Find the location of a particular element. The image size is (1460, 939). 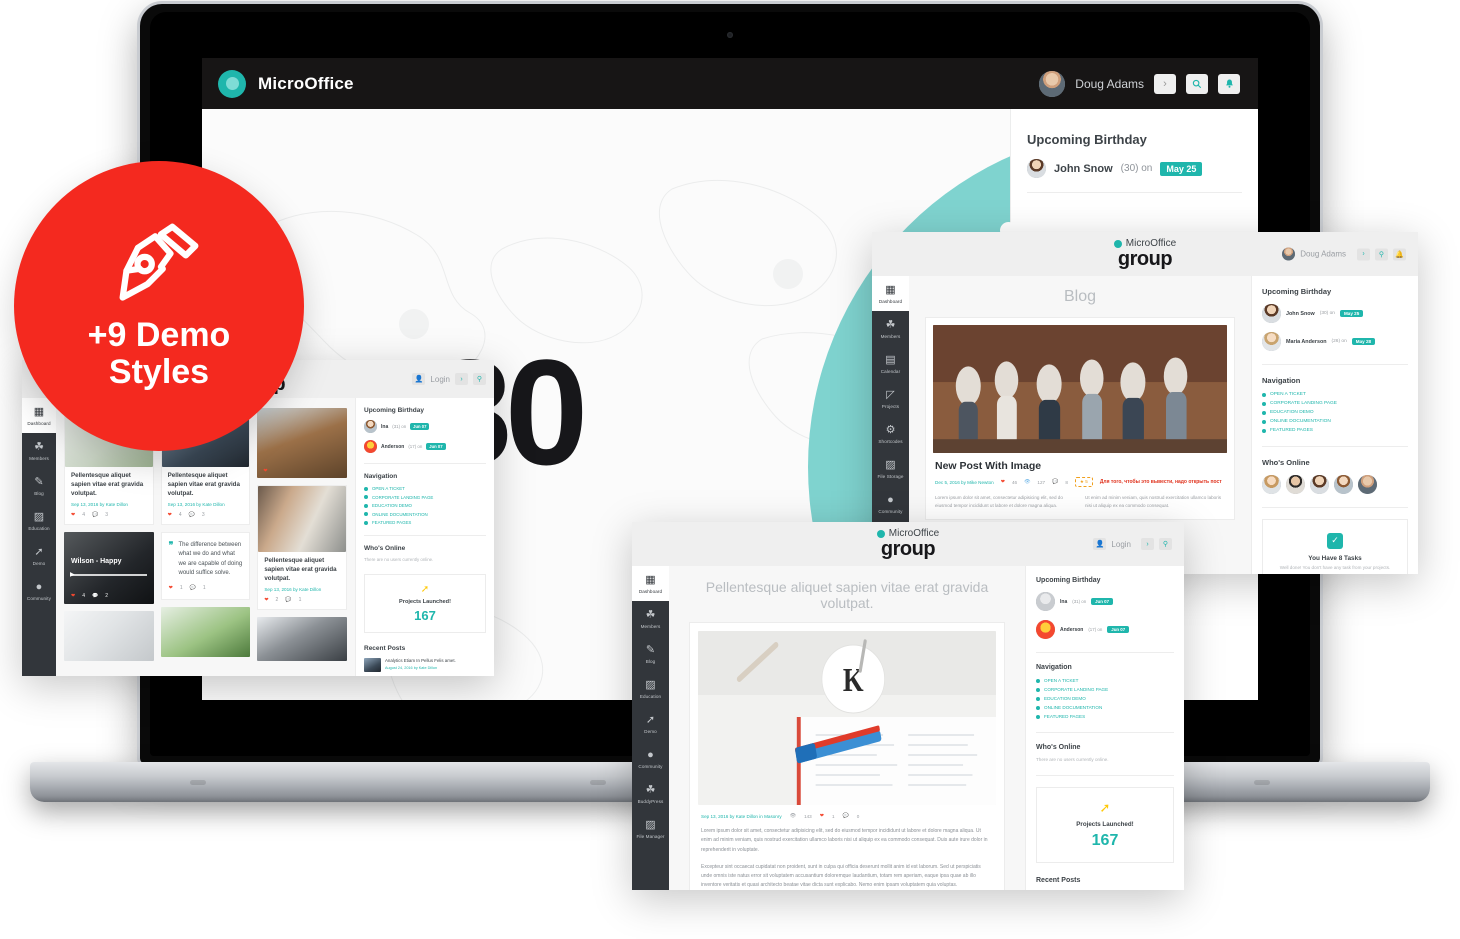

window-header: MicroOffice group Doug Adams › ⚲ 🔔 is located at coordinates (1145, 254).